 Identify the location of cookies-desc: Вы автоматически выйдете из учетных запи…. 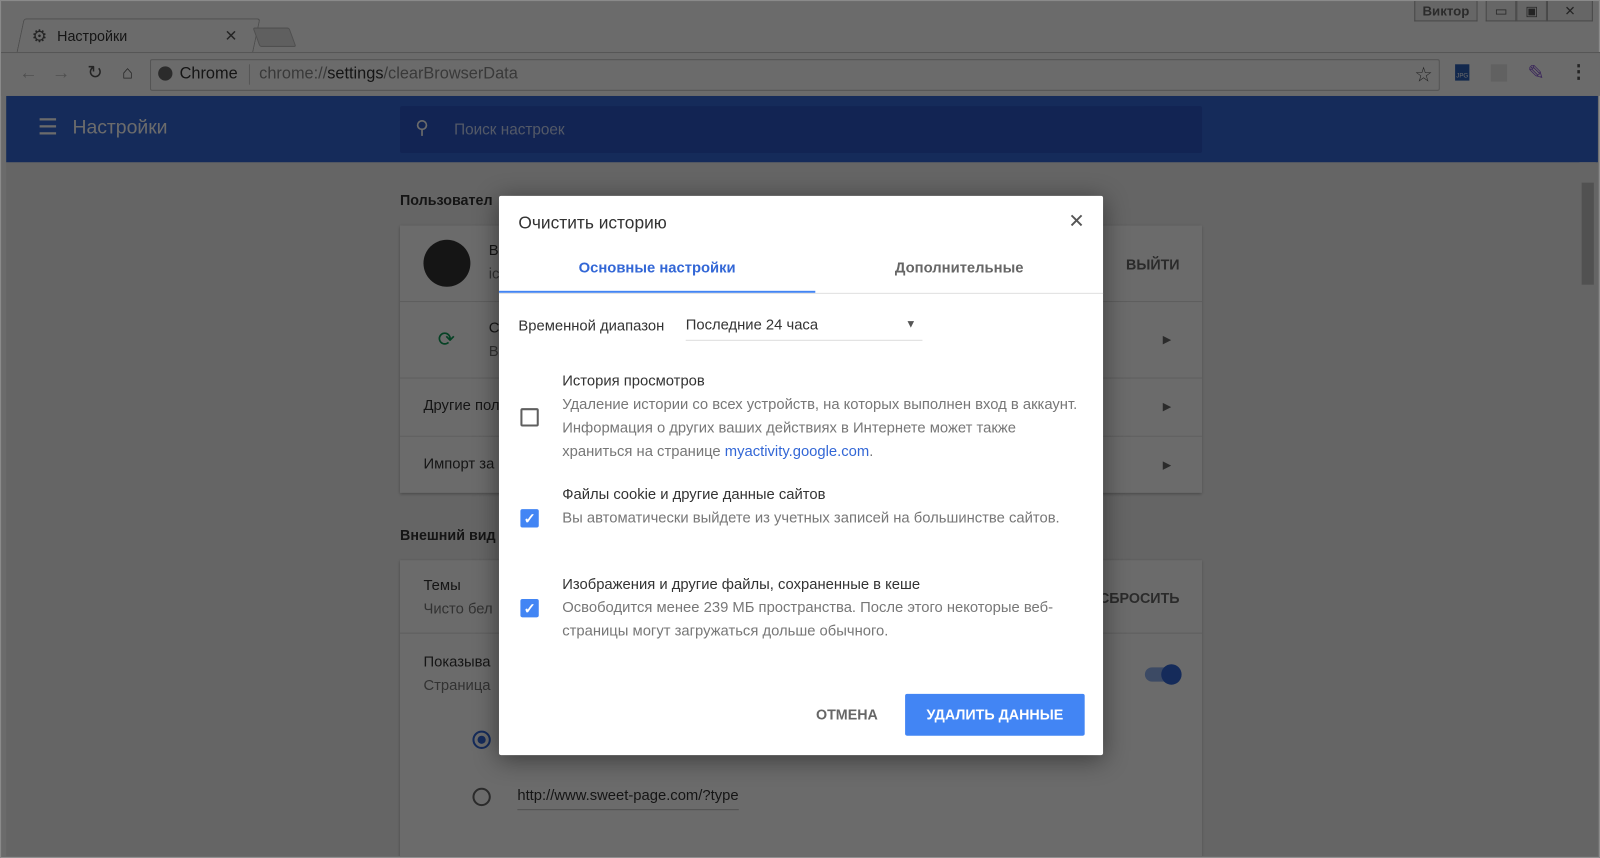
(811, 518).